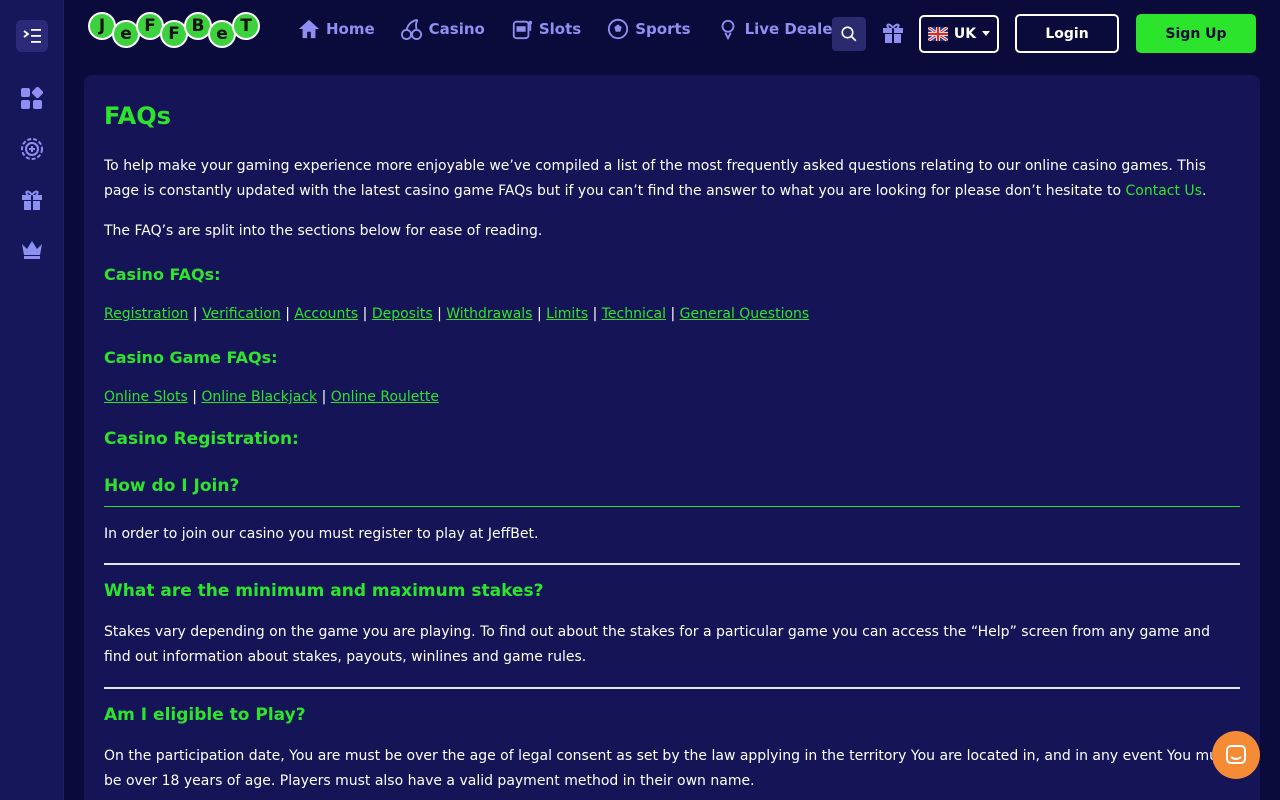 The image size is (1280, 800). I want to click on chat-icon, so click(1236, 754).